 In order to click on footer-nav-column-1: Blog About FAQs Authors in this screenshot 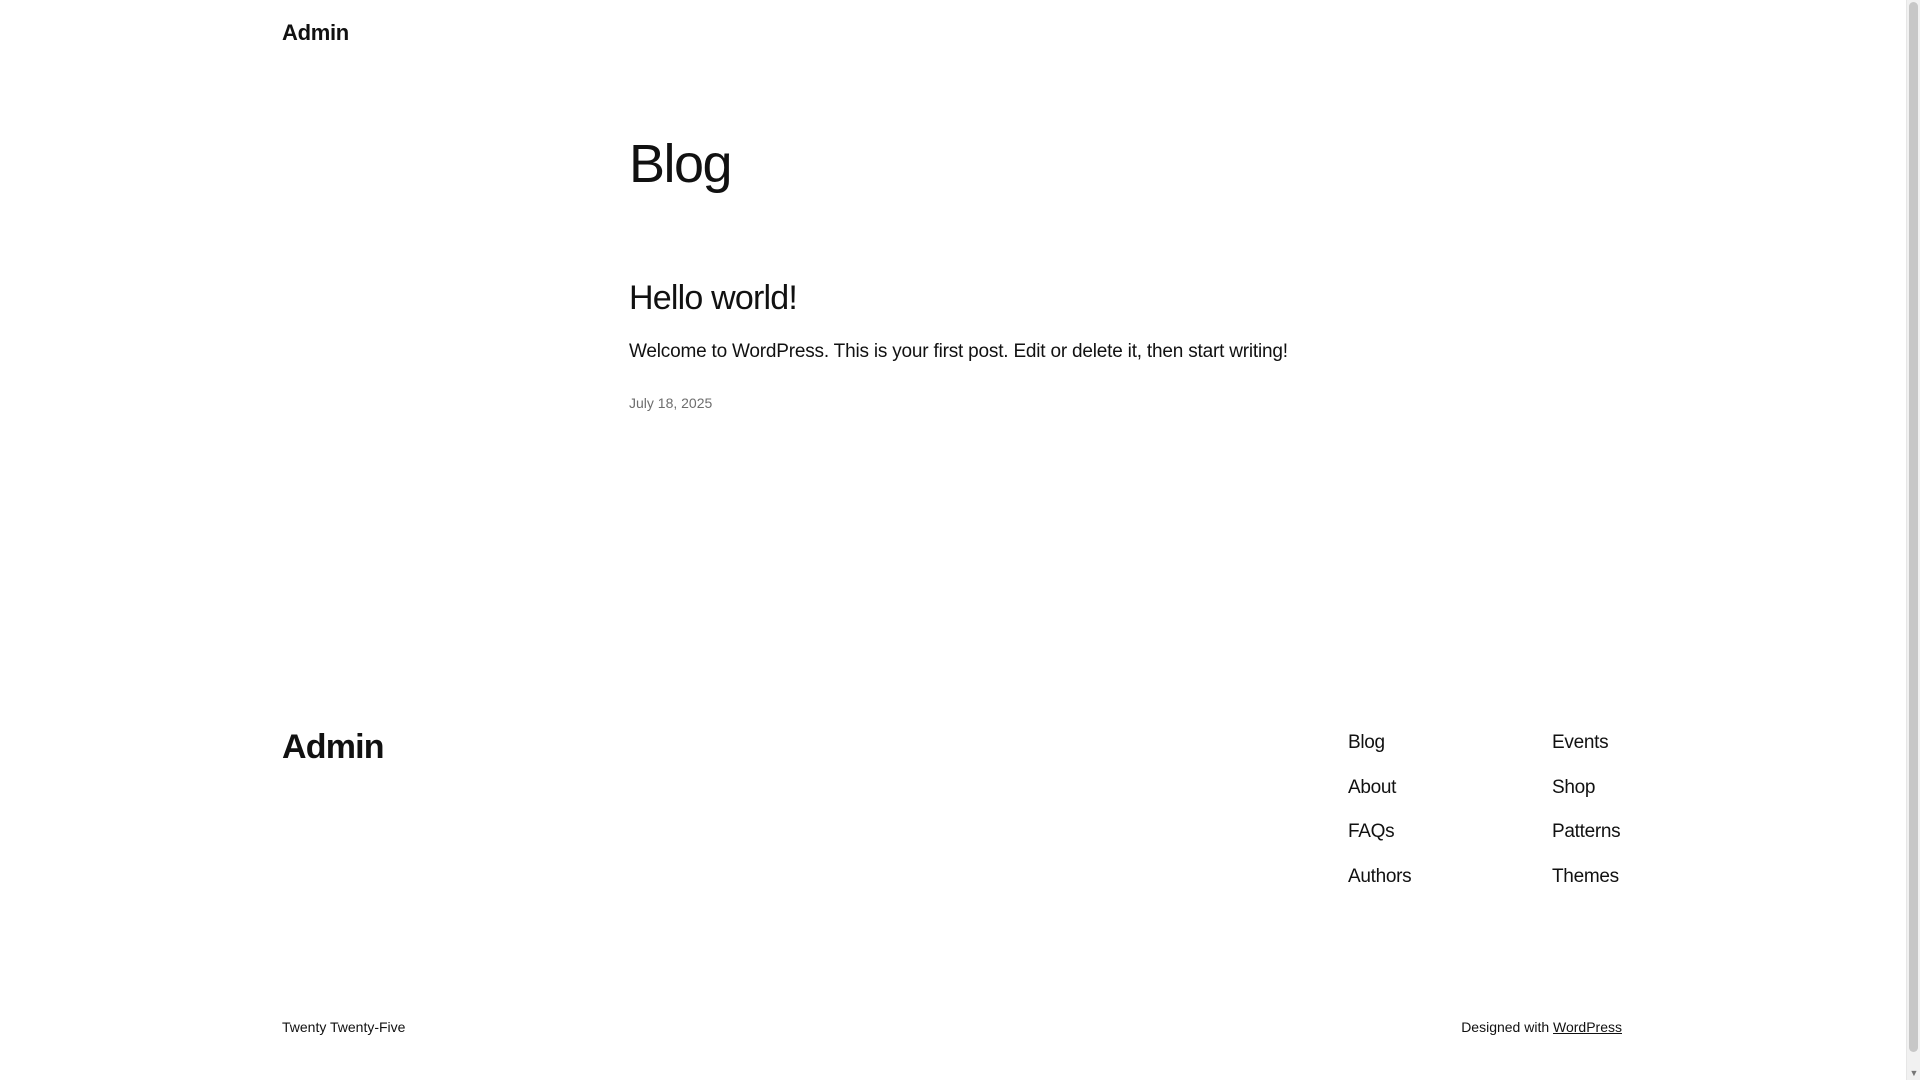, I will do `click(1380, 819)`.